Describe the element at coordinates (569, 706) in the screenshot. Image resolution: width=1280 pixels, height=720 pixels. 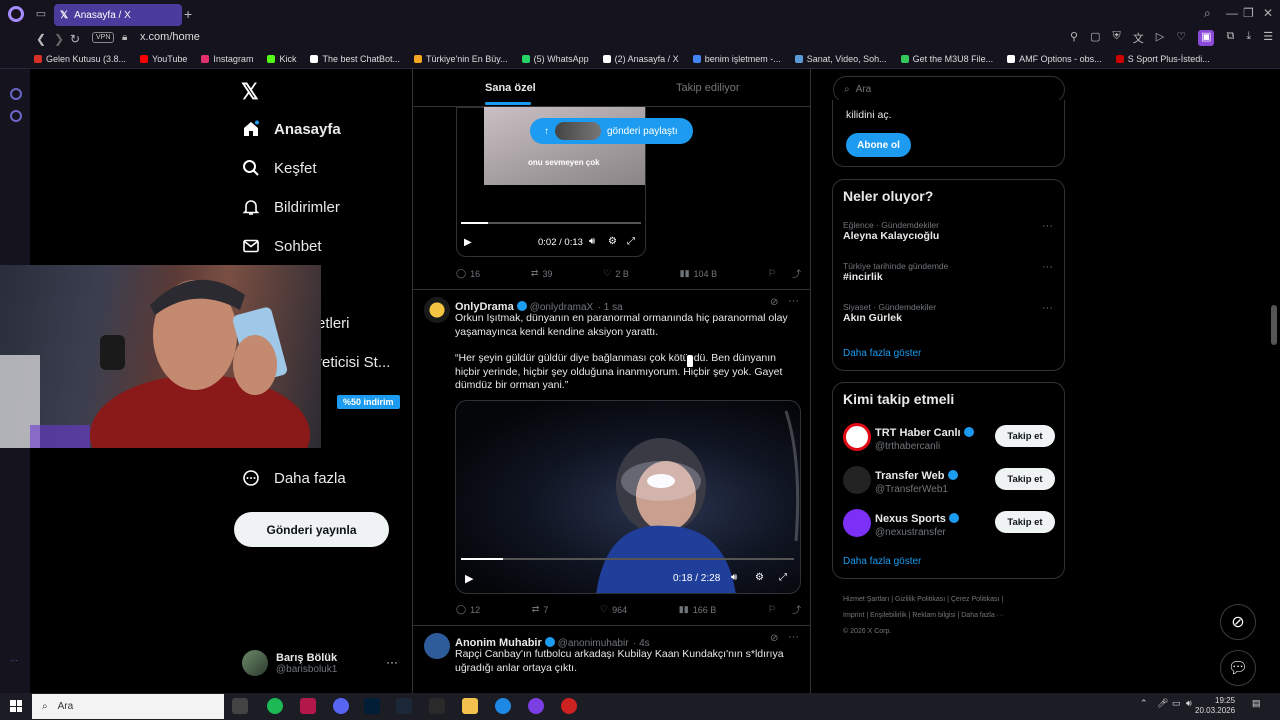
I see `opera-icon` at that location.